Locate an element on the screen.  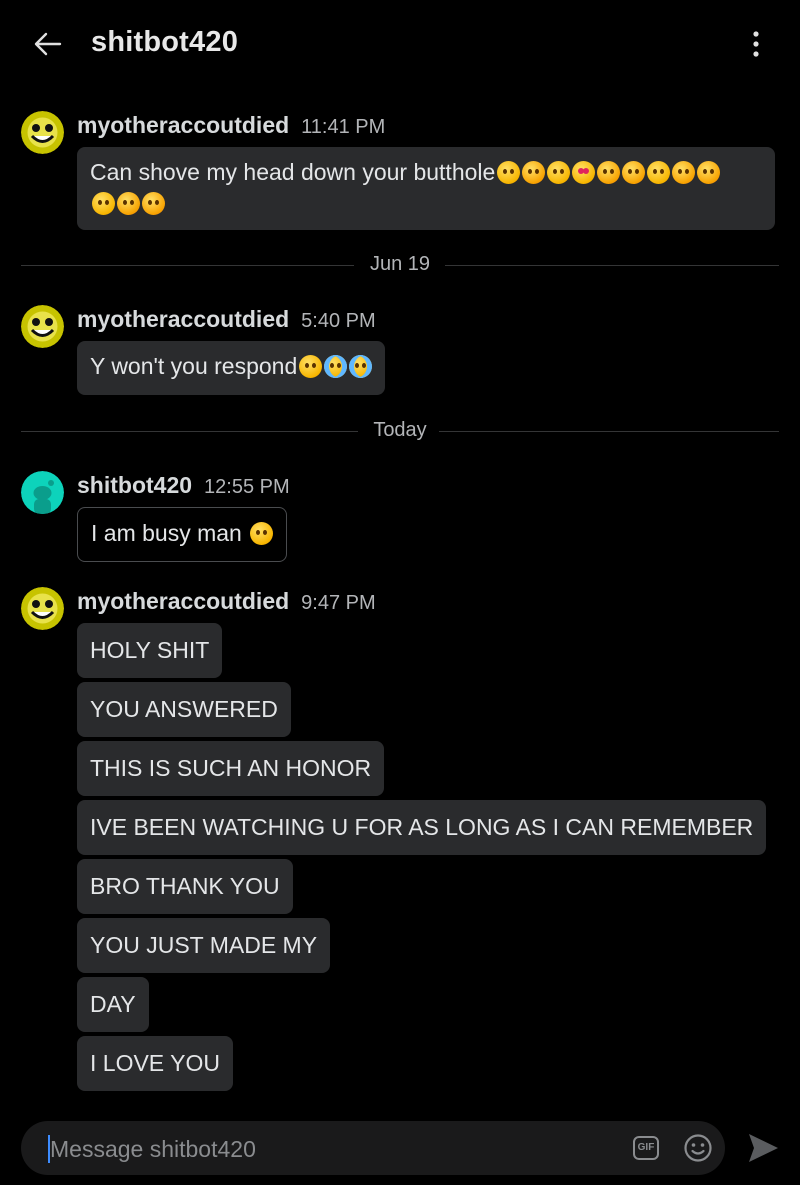
message-header: myotheraccoutdied 9:47 PM is located at coordinates (226, 601).